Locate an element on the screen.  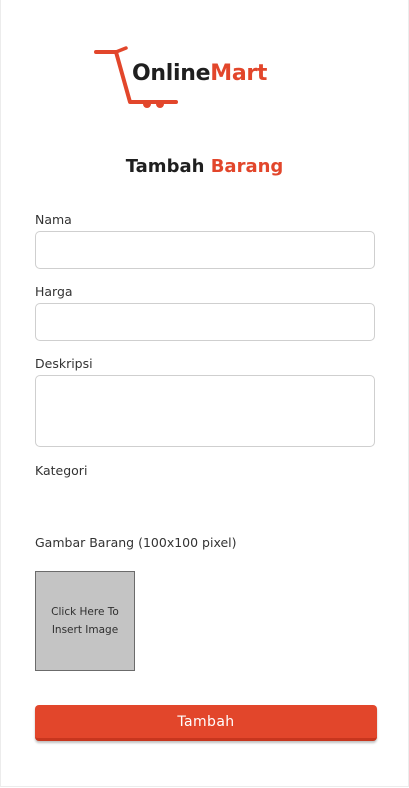
harga-label: Harga is located at coordinates (54, 291).